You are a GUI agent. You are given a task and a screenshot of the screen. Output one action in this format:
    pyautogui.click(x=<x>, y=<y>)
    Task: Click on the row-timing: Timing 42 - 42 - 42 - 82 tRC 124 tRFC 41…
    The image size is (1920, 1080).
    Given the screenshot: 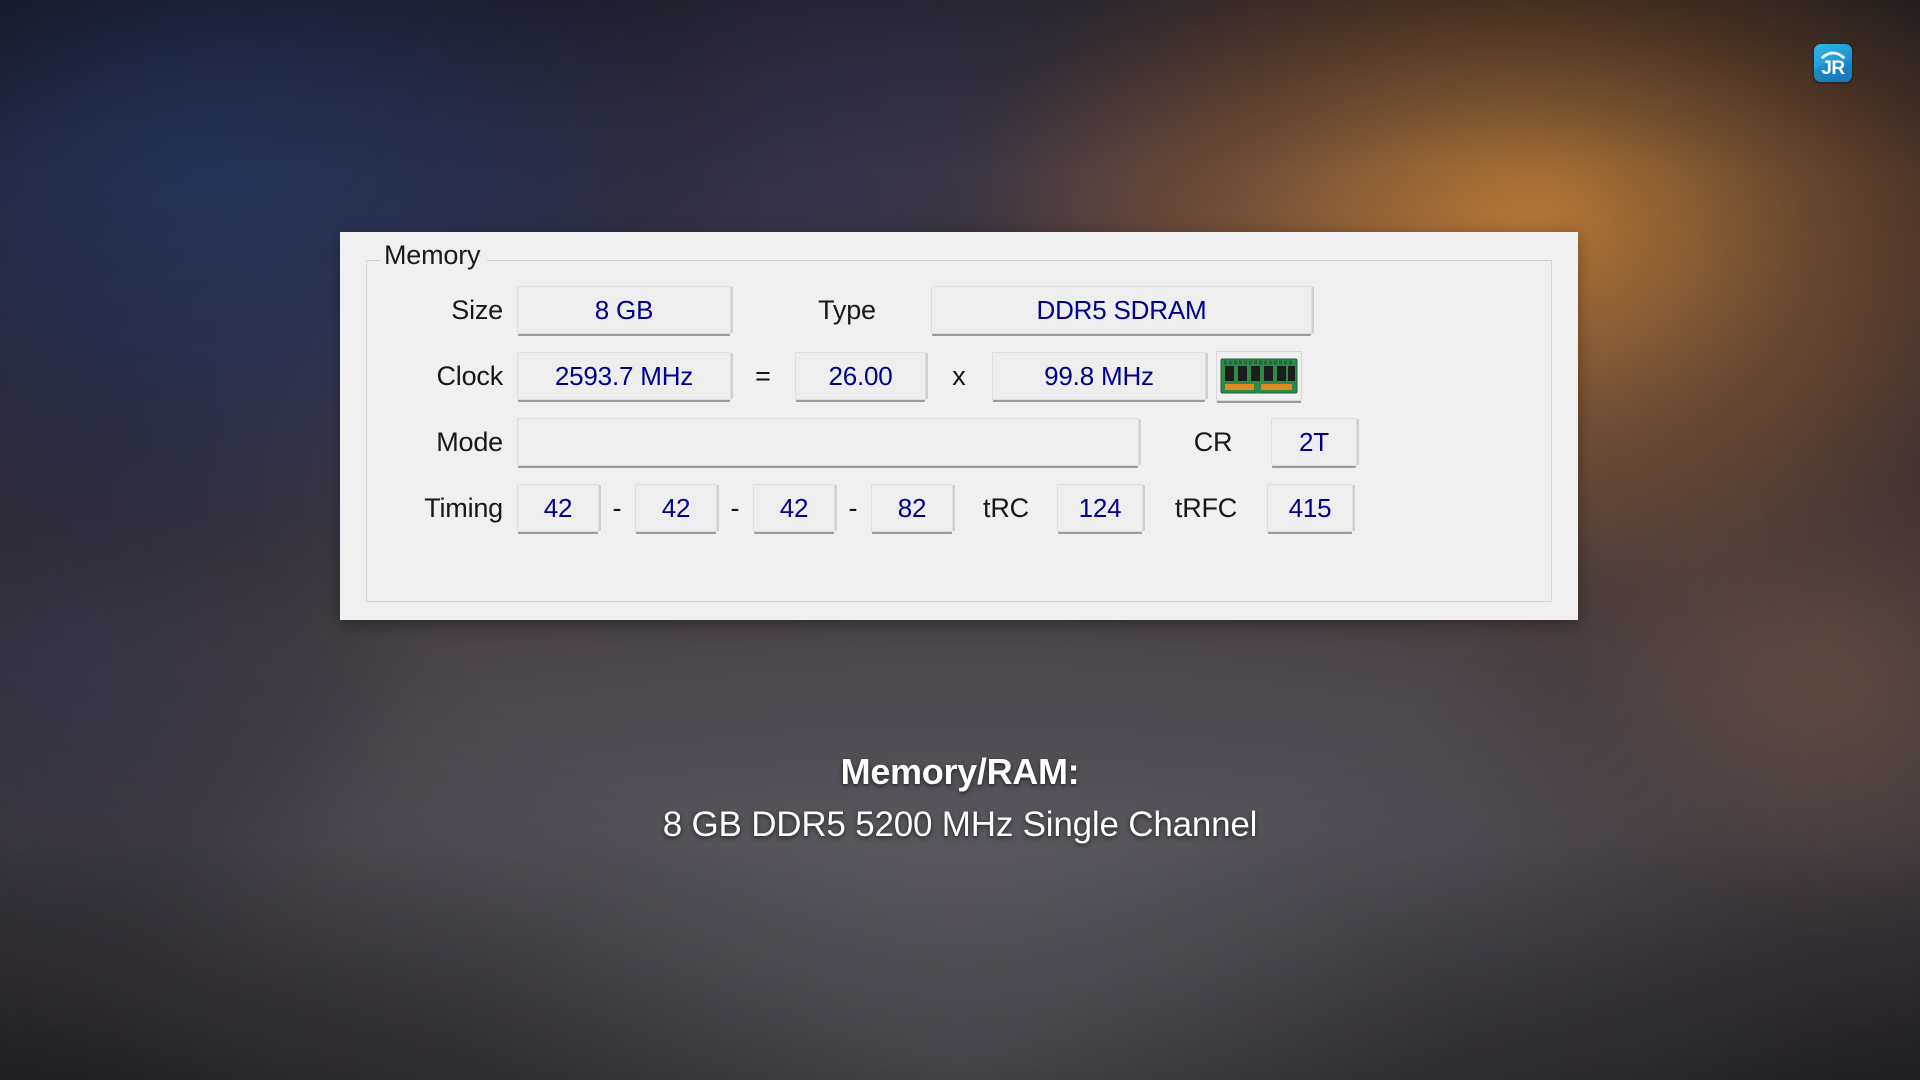 What is the action you would take?
    pyautogui.click(x=959, y=508)
    